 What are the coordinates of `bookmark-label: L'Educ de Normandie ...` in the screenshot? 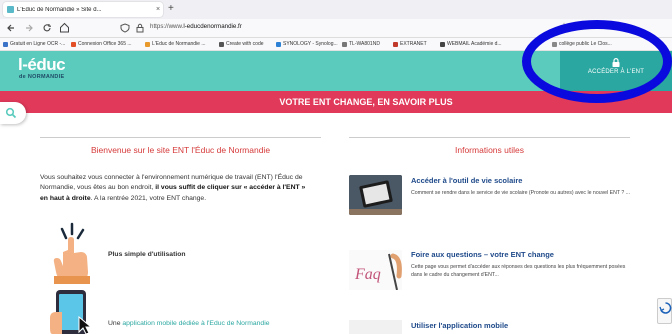 It's located at (179, 44).